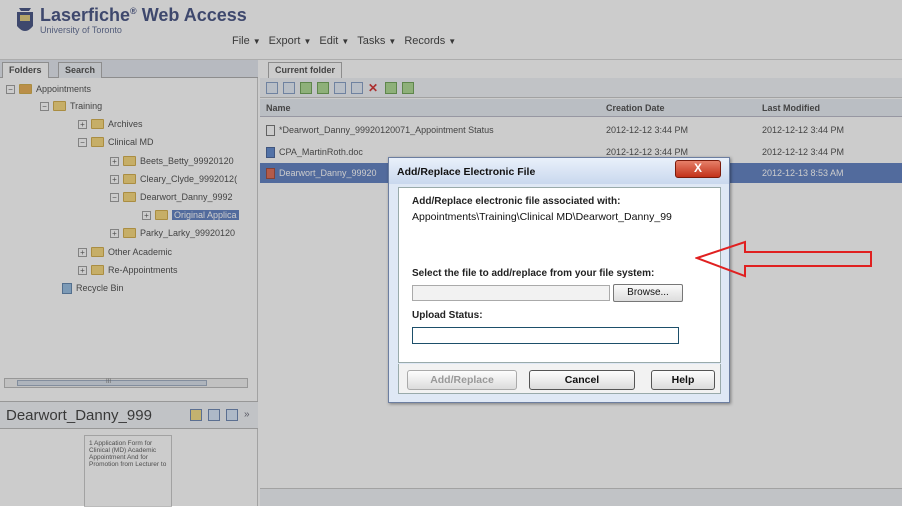  Describe the element at coordinates (582, 380) in the screenshot. I see `cancel-button: Cancel` at that location.